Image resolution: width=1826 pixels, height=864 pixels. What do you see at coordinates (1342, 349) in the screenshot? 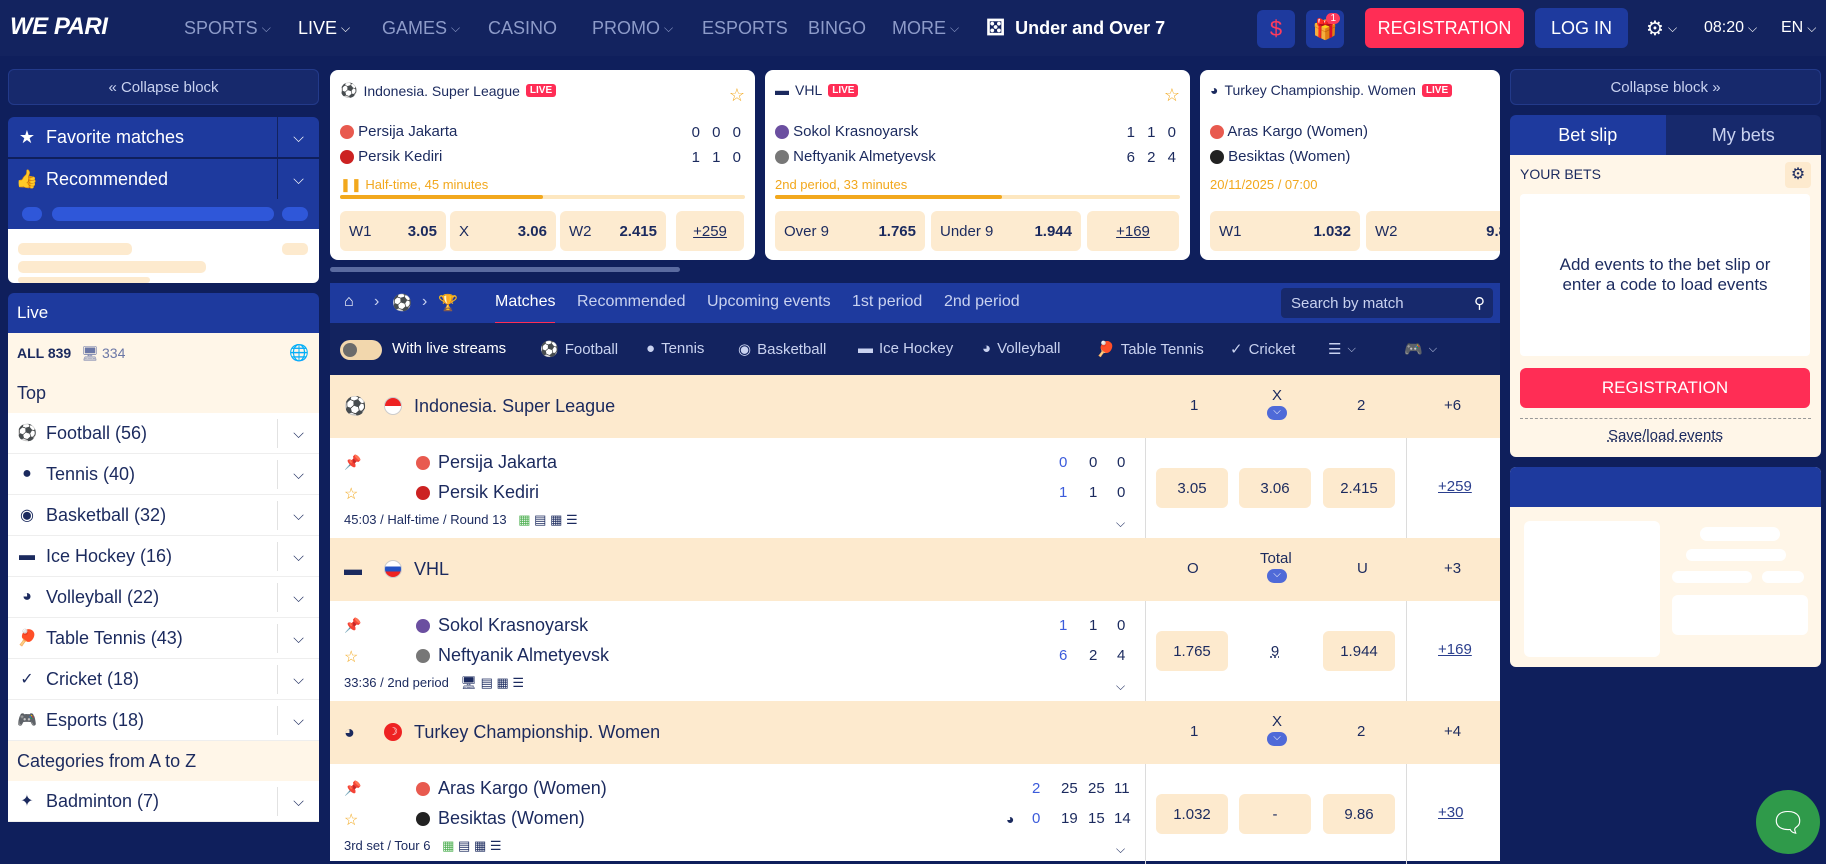
I see `more-sports-button: ☰ ⌵` at bounding box center [1342, 349].